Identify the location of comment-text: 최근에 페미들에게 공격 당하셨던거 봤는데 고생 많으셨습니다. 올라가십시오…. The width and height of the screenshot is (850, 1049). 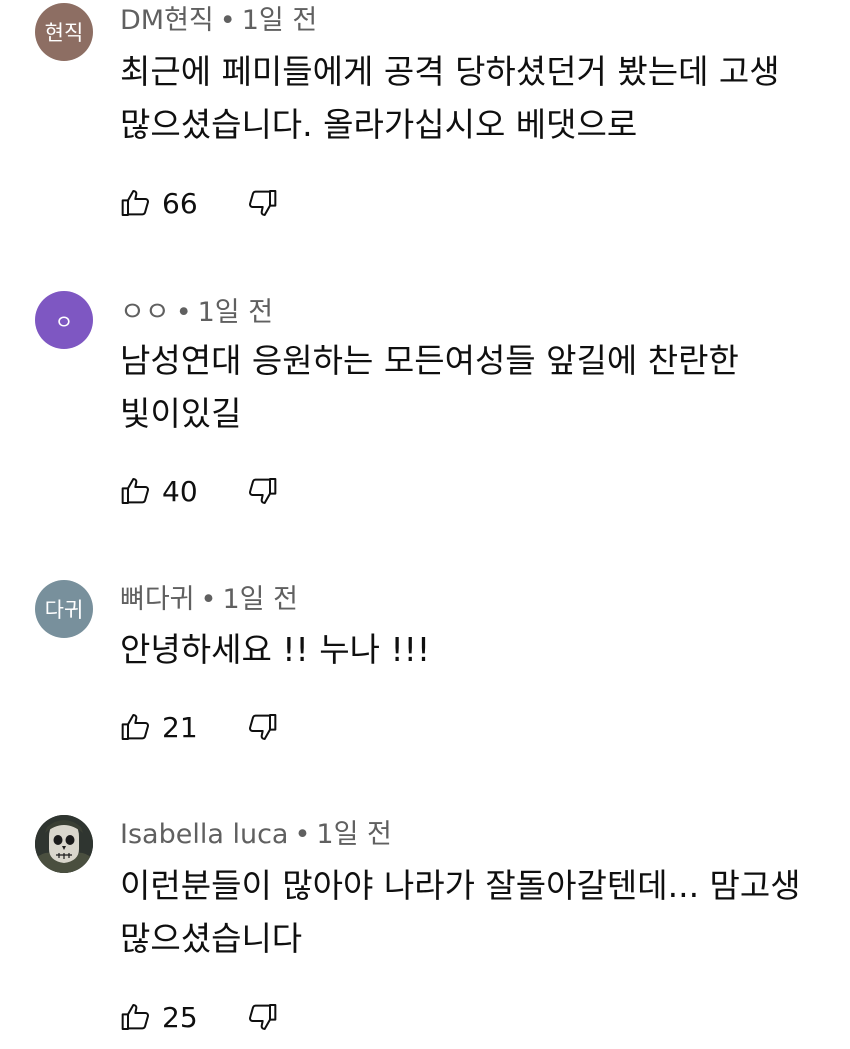
(475, 98).